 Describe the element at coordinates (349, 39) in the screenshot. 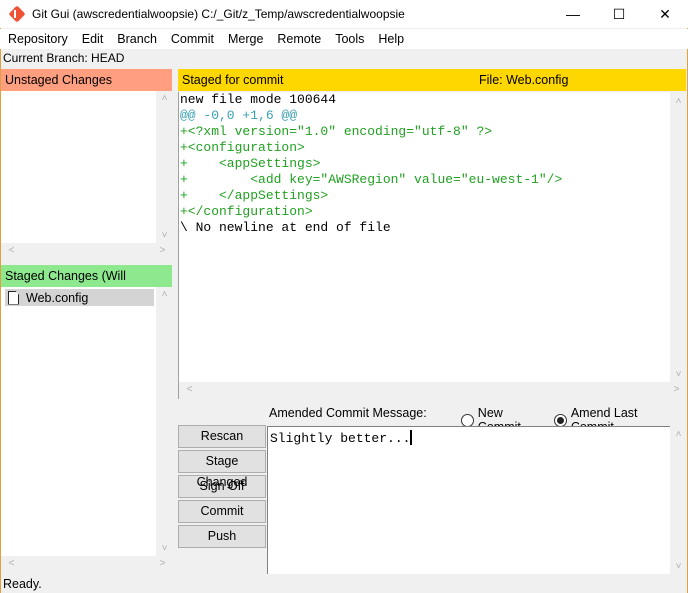

I see `menu-tools: Tools` at that location.